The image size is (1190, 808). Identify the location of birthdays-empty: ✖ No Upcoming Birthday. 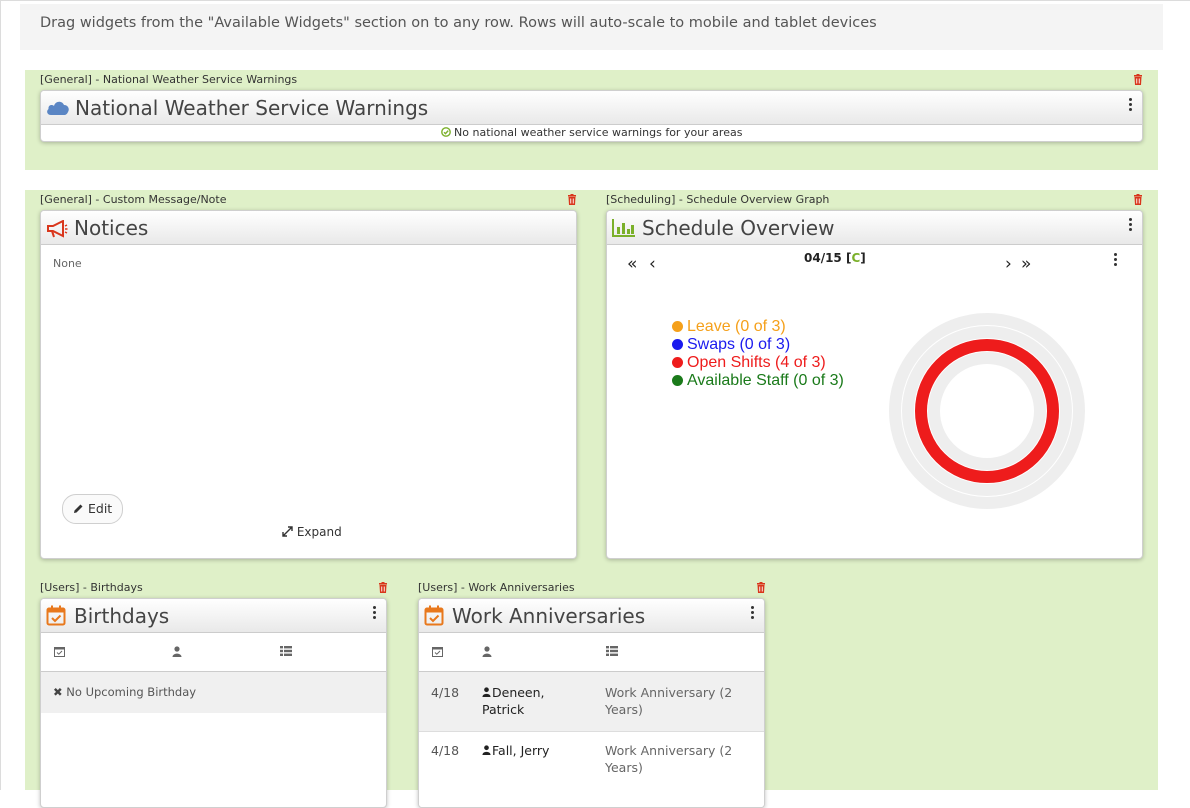
(124, 692).